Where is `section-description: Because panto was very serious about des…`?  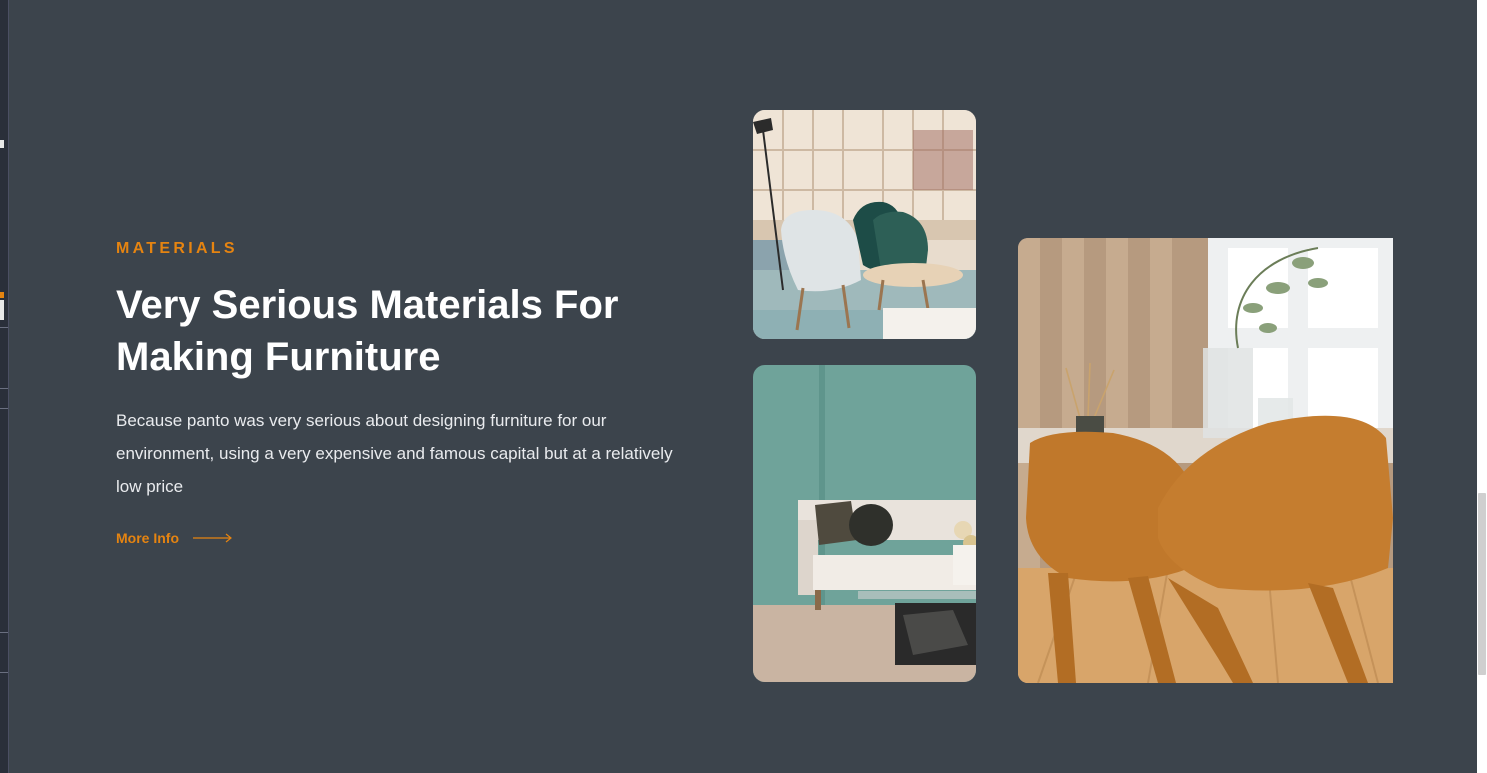 section-description: Because panto was very serious about des… is located at coordinates (394, 453).